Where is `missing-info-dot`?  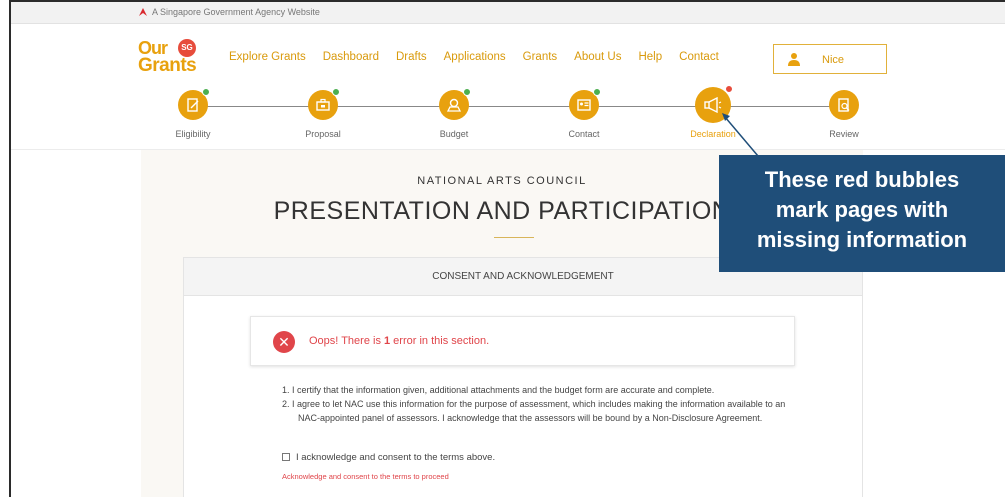
missing-info-dot is located at coordinates (729, 89).